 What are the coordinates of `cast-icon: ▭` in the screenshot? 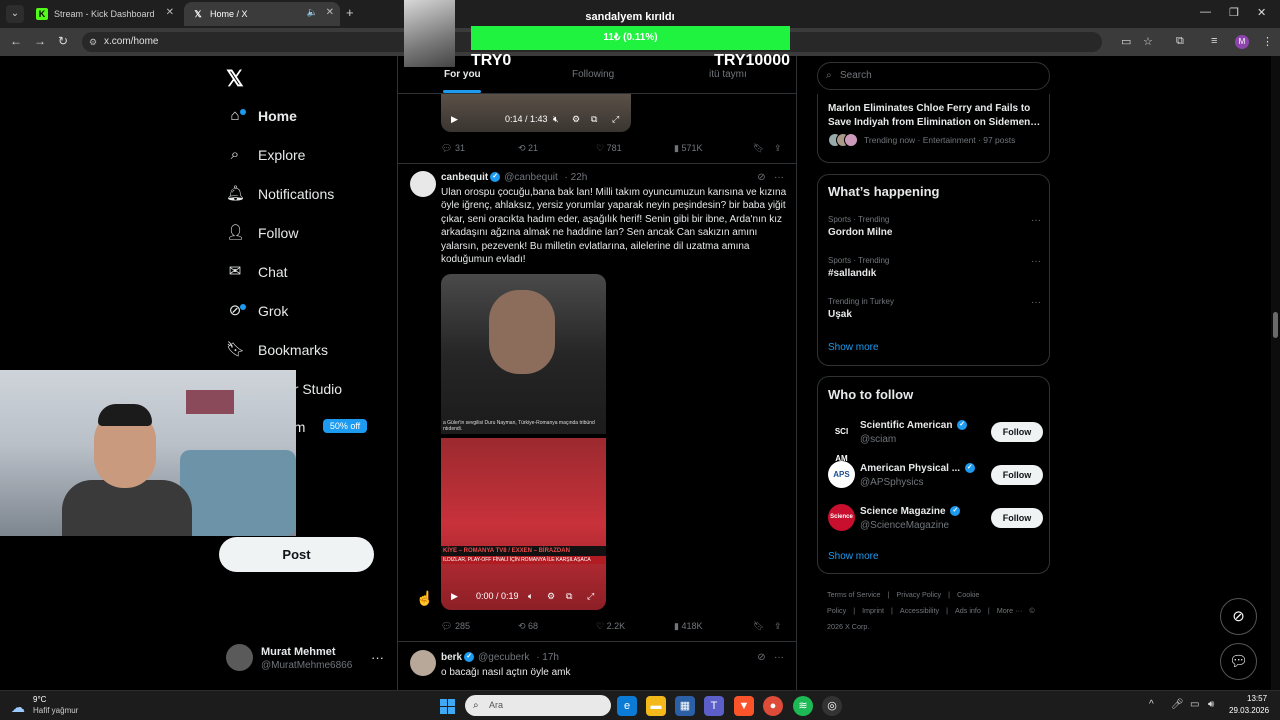 It's located at (1126, 41).